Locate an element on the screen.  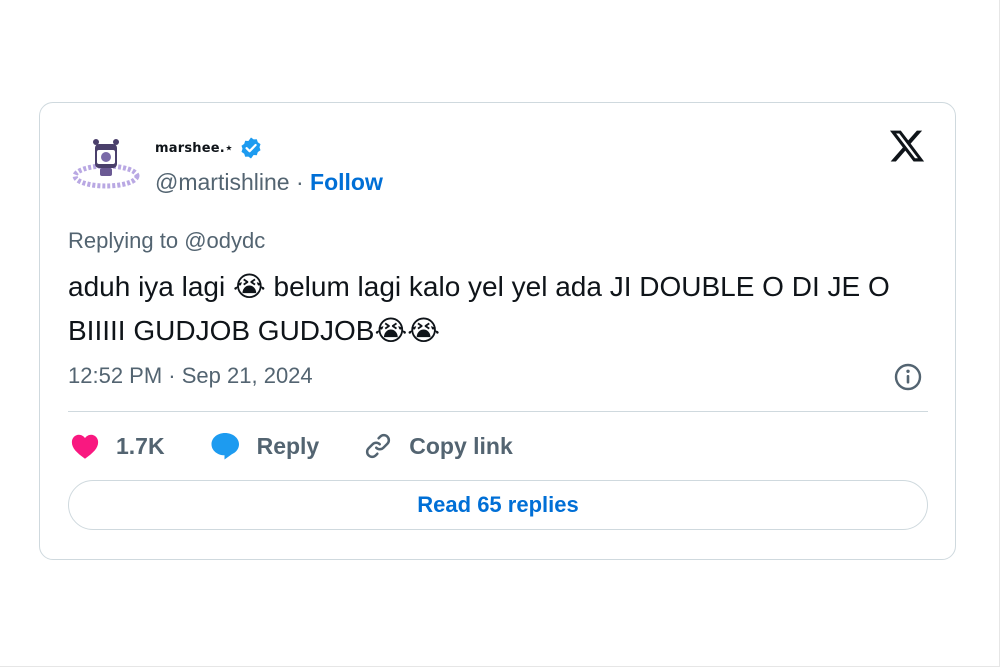
reply-button: Reply is located at coordinates (264, 446).